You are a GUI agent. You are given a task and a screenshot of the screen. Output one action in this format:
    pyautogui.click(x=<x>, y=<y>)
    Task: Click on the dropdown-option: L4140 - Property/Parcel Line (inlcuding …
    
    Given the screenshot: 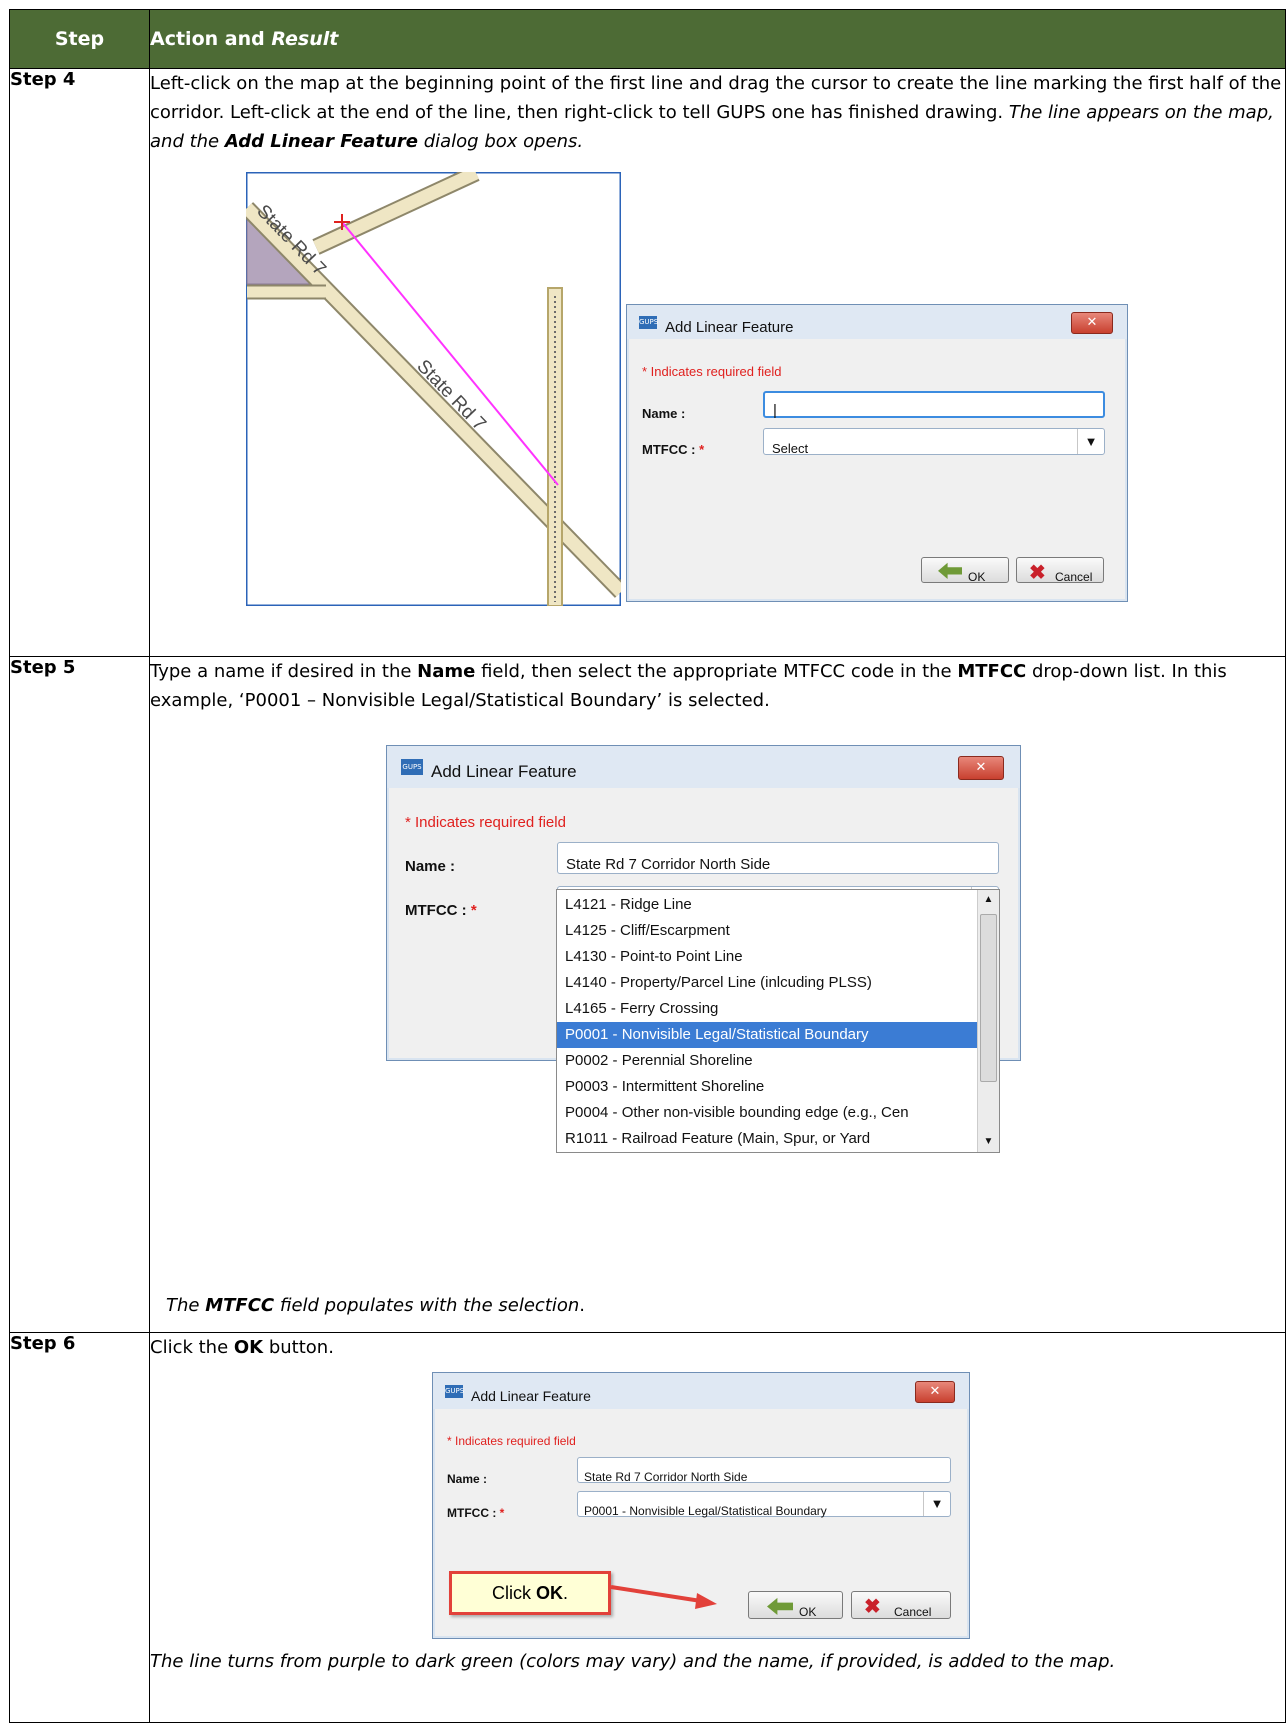 What is the action you would take?
    pyautogui.click(x=767, y=983)
    